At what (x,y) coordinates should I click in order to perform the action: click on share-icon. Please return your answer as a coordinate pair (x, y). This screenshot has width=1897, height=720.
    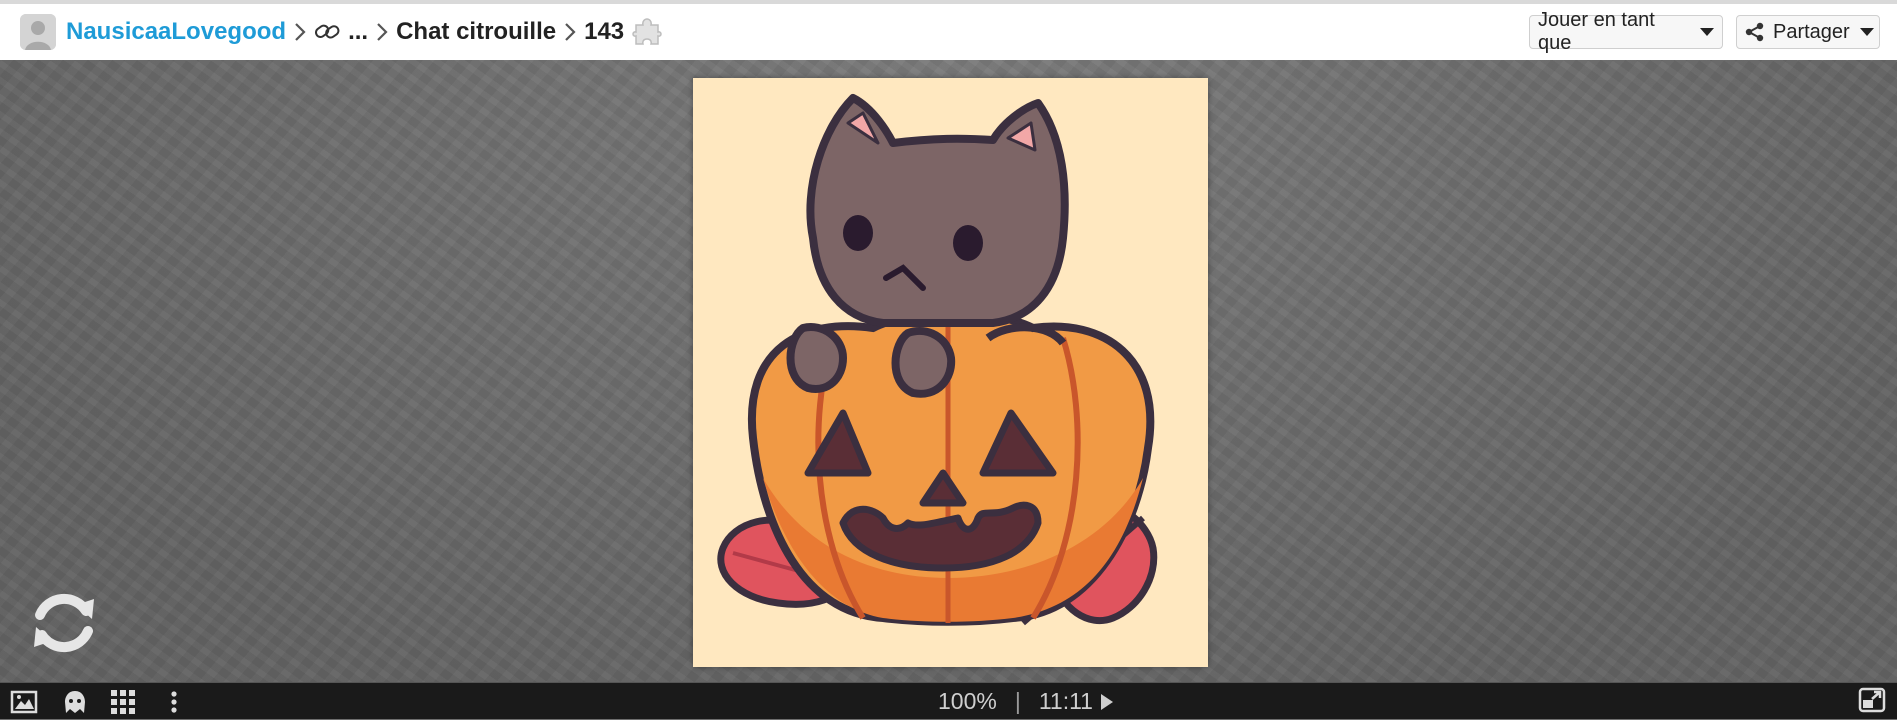
    Looking at the image, I should click on (1755, 32).